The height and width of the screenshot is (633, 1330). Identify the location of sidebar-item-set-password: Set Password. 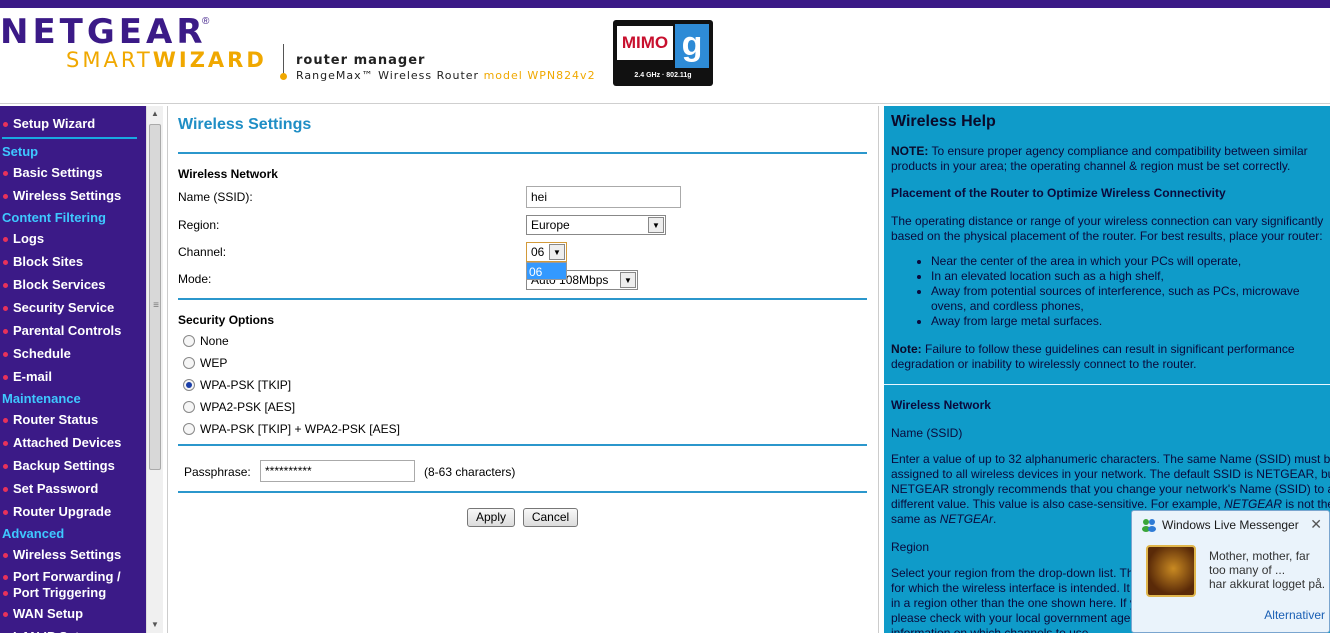
(73, 488).